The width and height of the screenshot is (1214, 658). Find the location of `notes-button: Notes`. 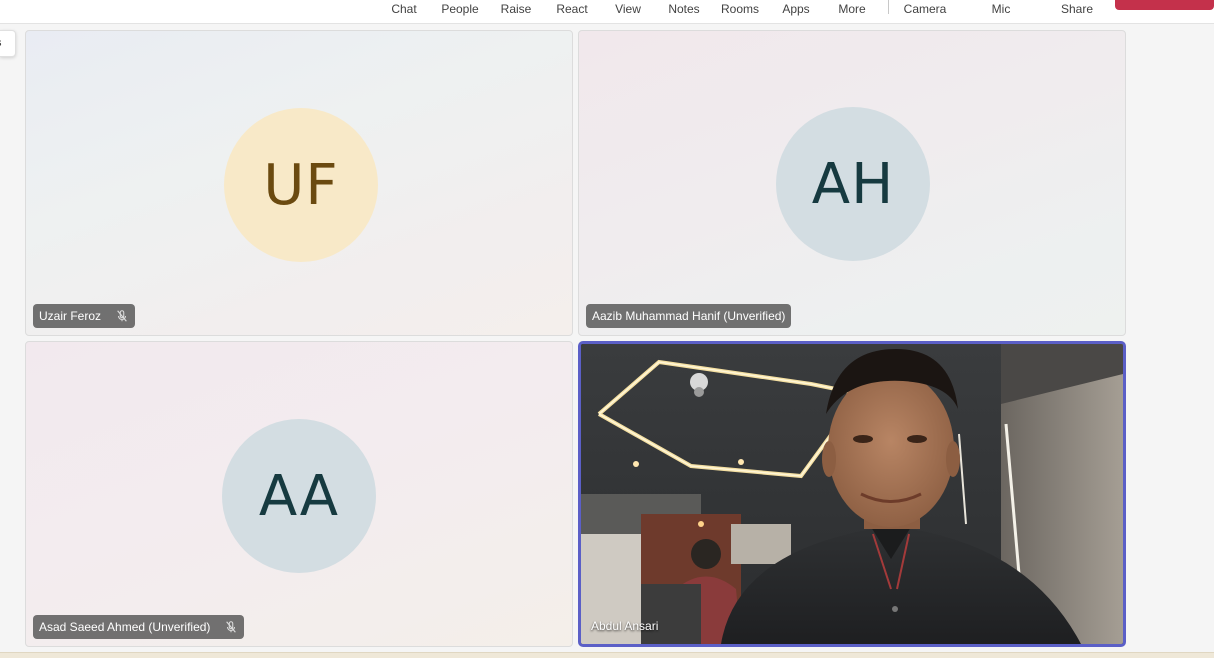

notes-button: Notes is located at coordinates (684, 11).